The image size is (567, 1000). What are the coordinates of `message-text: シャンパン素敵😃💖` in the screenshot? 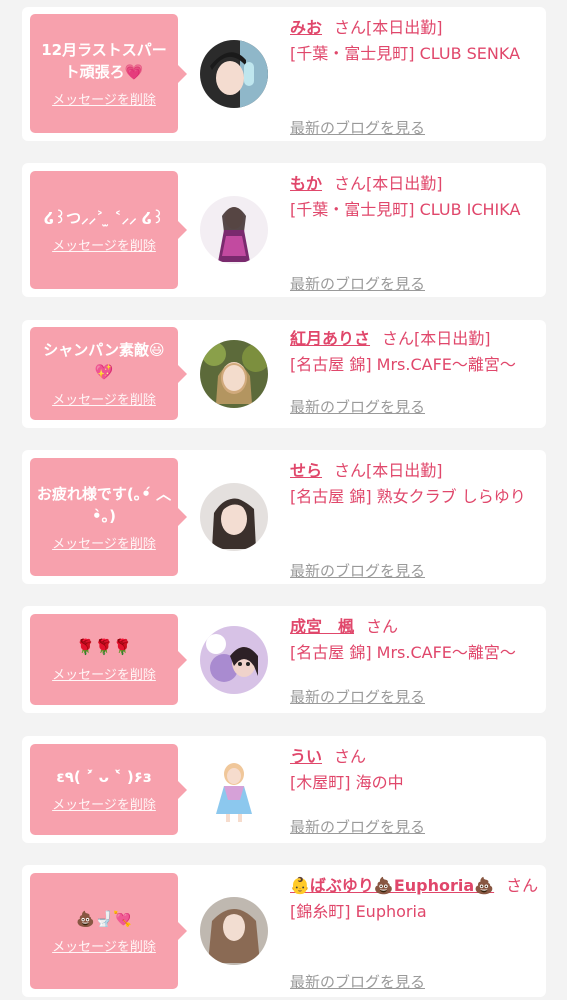 It's located at (104, 361).